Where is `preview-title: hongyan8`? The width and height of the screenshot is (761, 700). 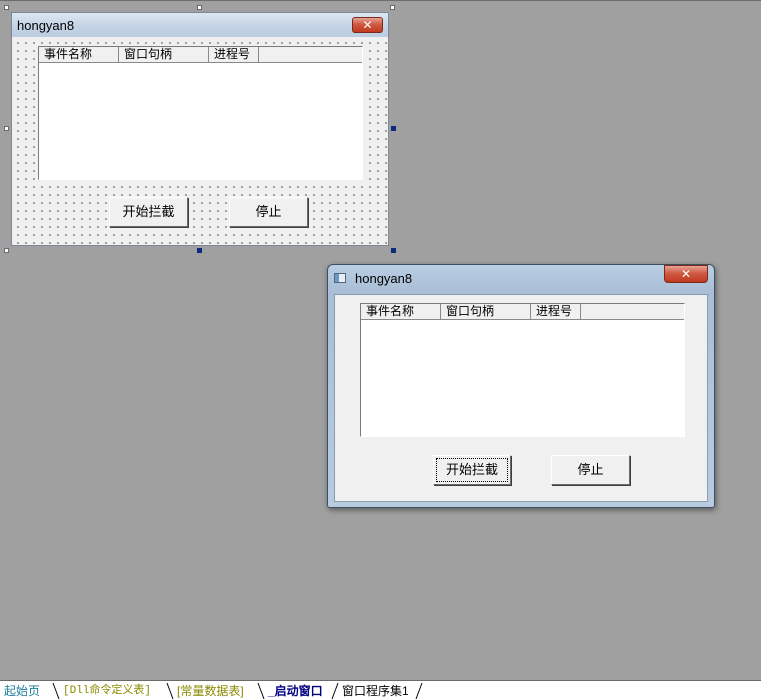 preview-title: hongyan8 is located at coordinates (384, 278).